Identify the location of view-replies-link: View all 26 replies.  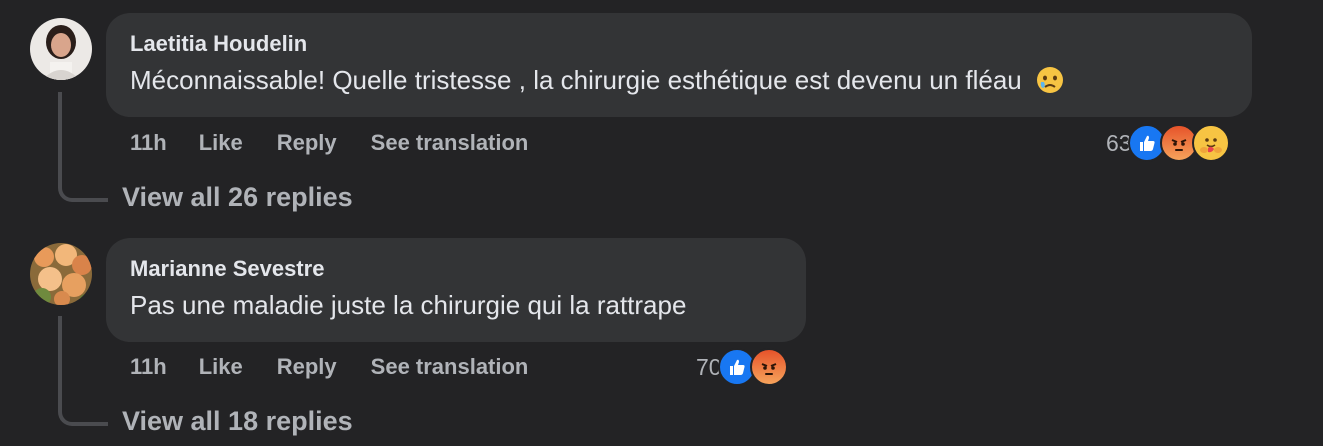
(237, 197).